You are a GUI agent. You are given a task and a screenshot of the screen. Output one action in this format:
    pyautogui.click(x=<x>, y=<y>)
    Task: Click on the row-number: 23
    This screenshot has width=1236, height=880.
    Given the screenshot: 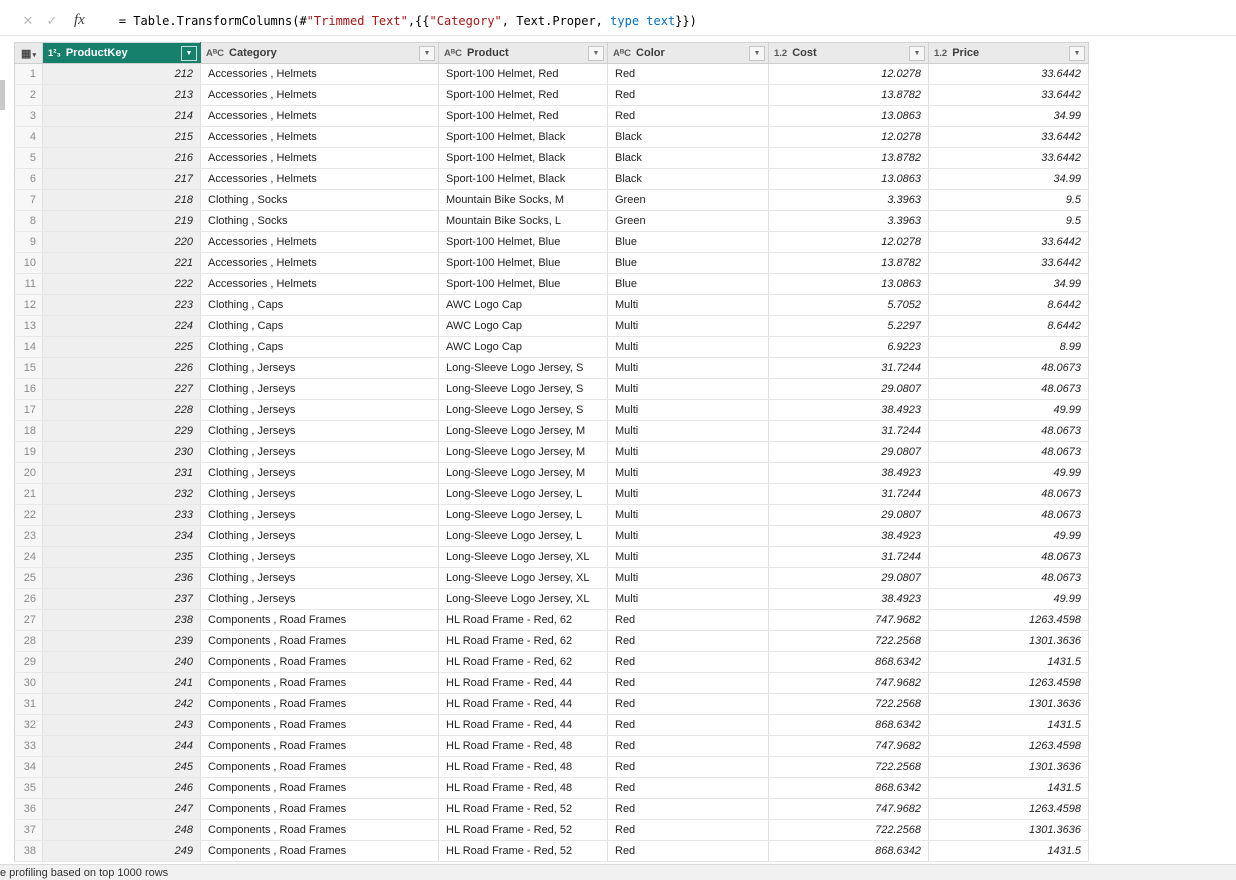 What is the action you would take?
    pyautogui.click(x=28, y=536)
    